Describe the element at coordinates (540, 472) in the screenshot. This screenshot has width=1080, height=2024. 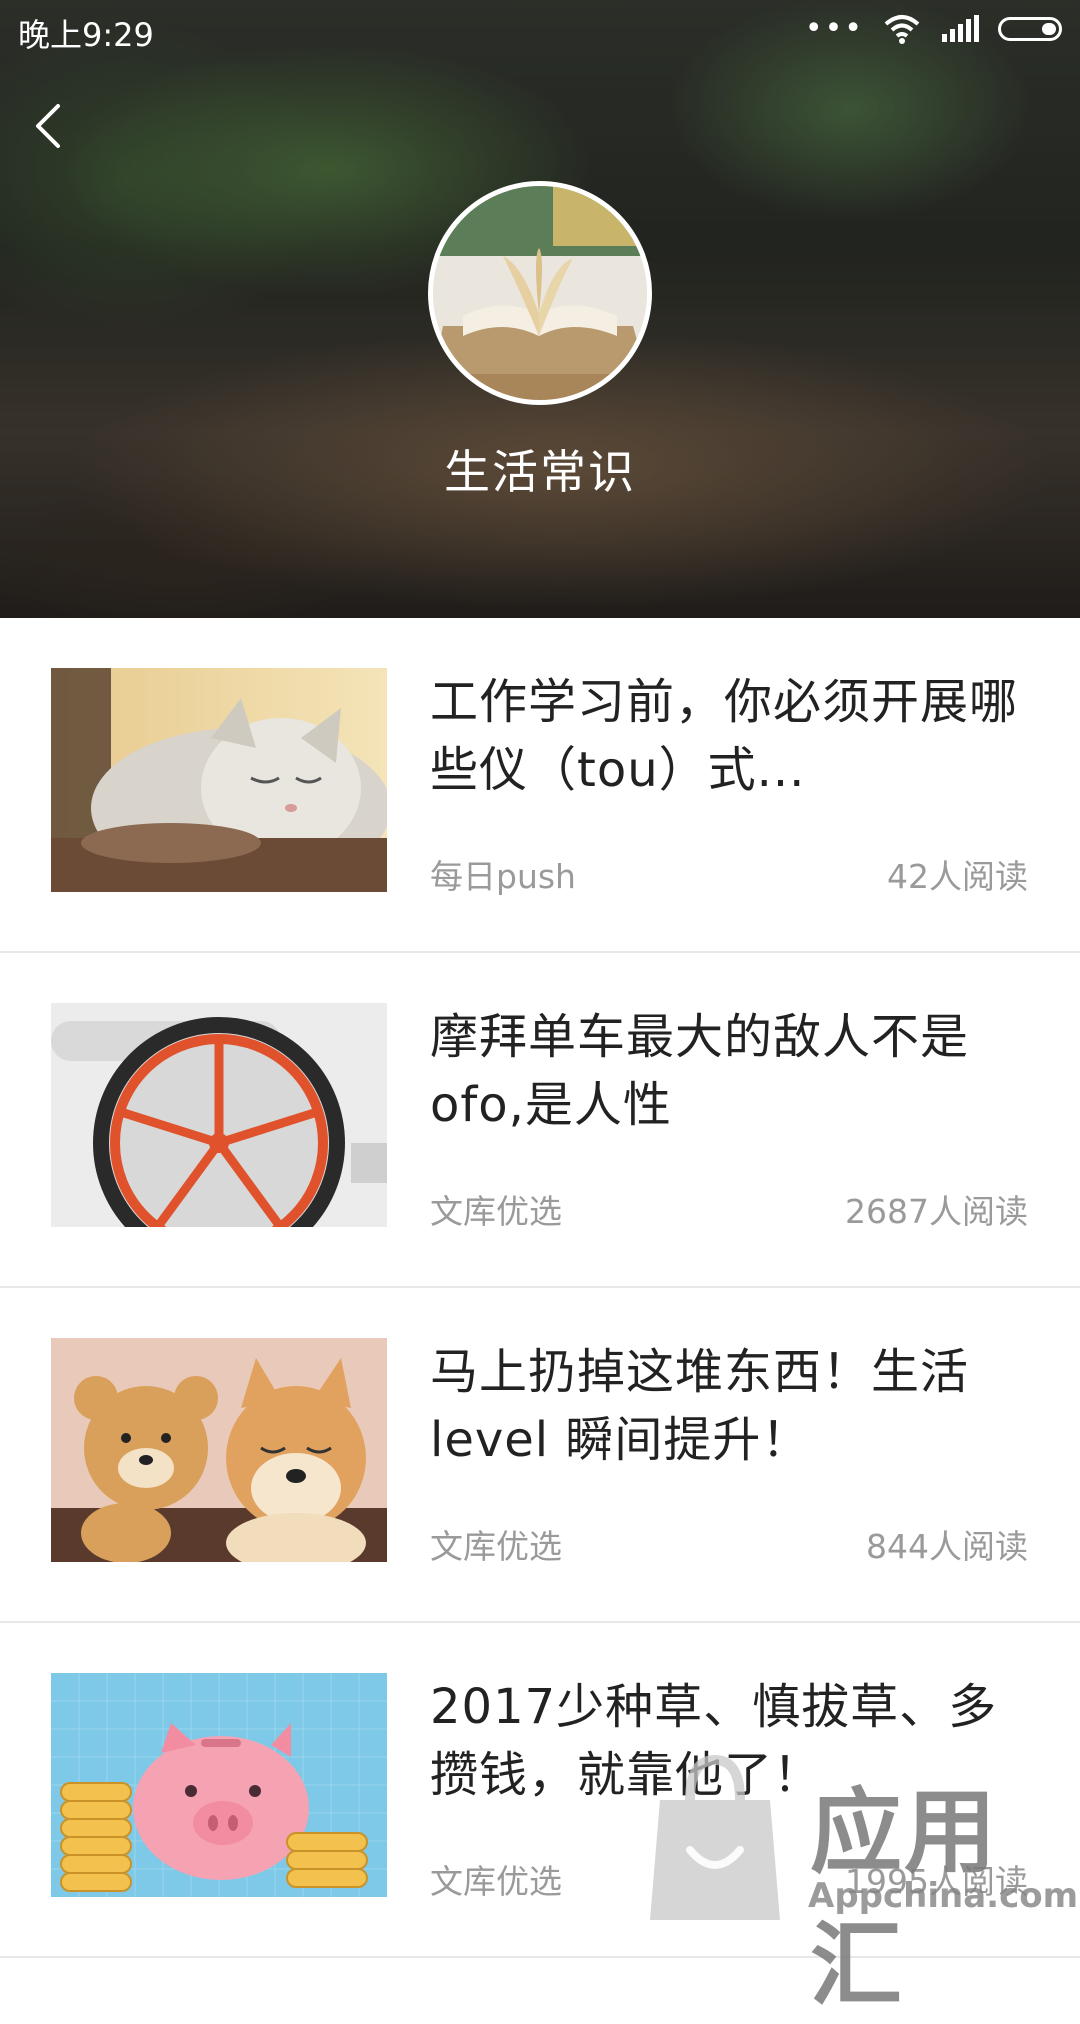
I see `page-title: 生活常识` at that location.